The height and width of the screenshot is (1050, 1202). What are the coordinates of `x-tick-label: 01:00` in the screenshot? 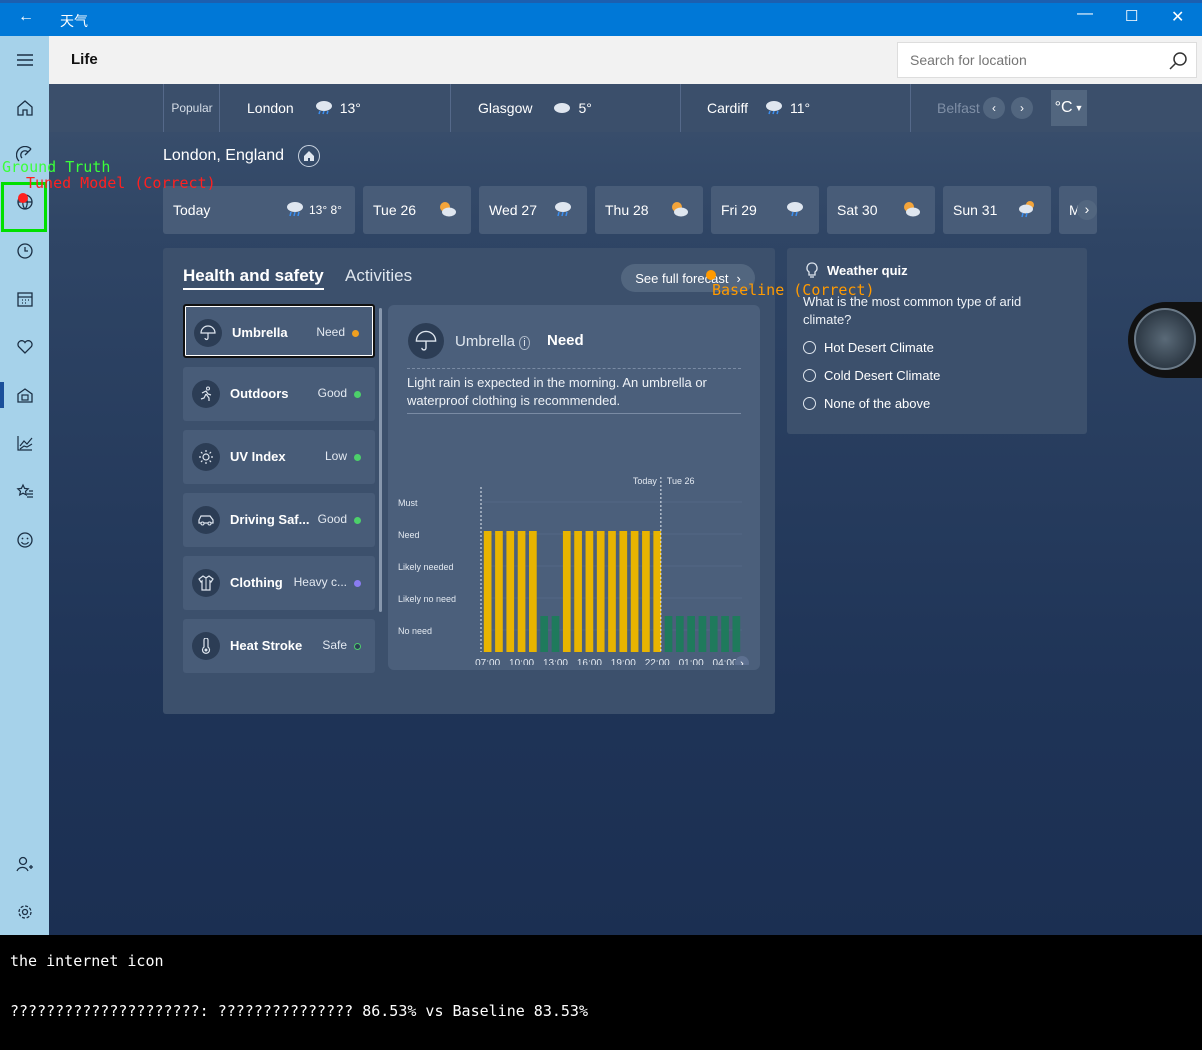 It's located at (691, 661).